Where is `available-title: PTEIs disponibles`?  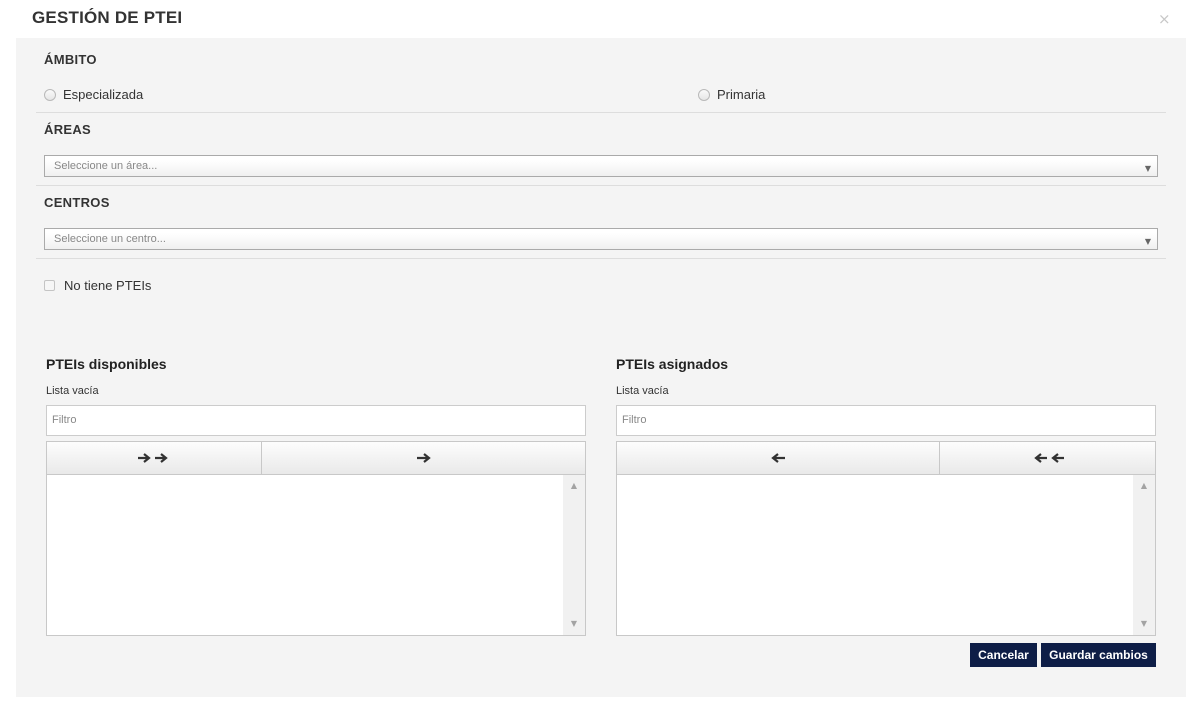
available-title: PTEIs disponibles is located at coordinates (106, 364).